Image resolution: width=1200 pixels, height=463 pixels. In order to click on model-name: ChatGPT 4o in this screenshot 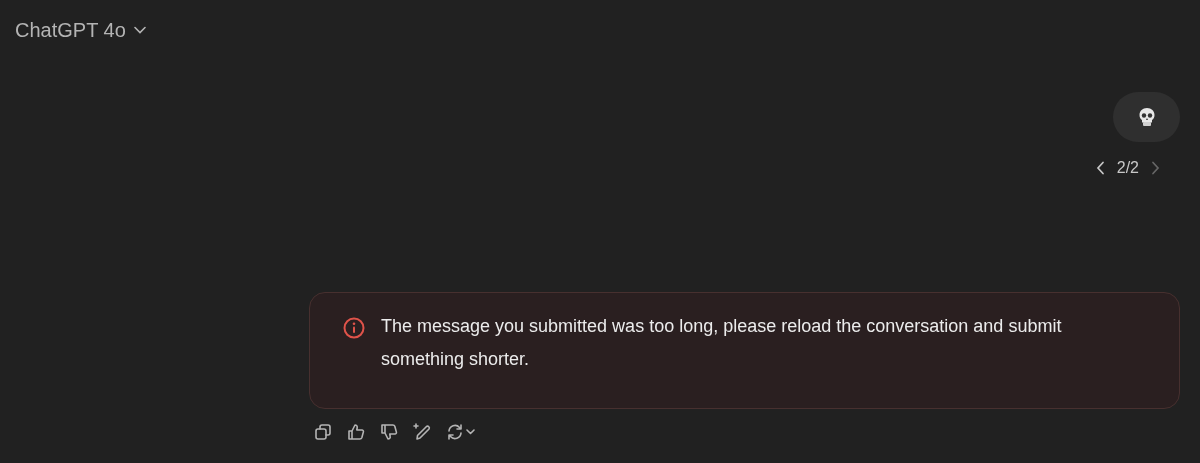, I will do `click(70, 30)`.